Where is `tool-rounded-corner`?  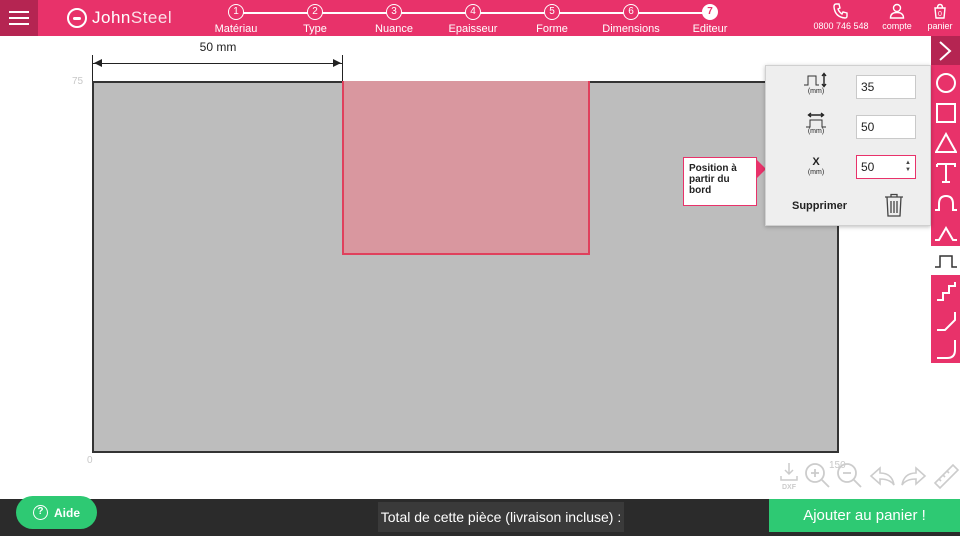 tool-rounded-corner is located at coordinates (945, 348).